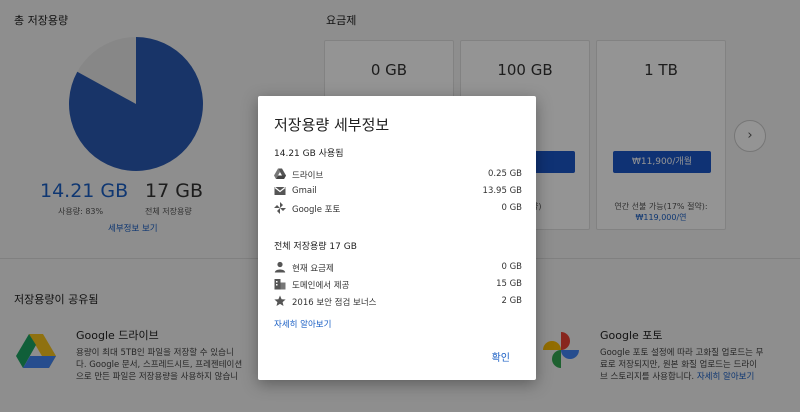 This screenshot has width=800, height=412. What do you see at coordinates (502, 191) in the screenshot?
I see `usage-value: 13.95 GB` at bounding box center [502, 191].